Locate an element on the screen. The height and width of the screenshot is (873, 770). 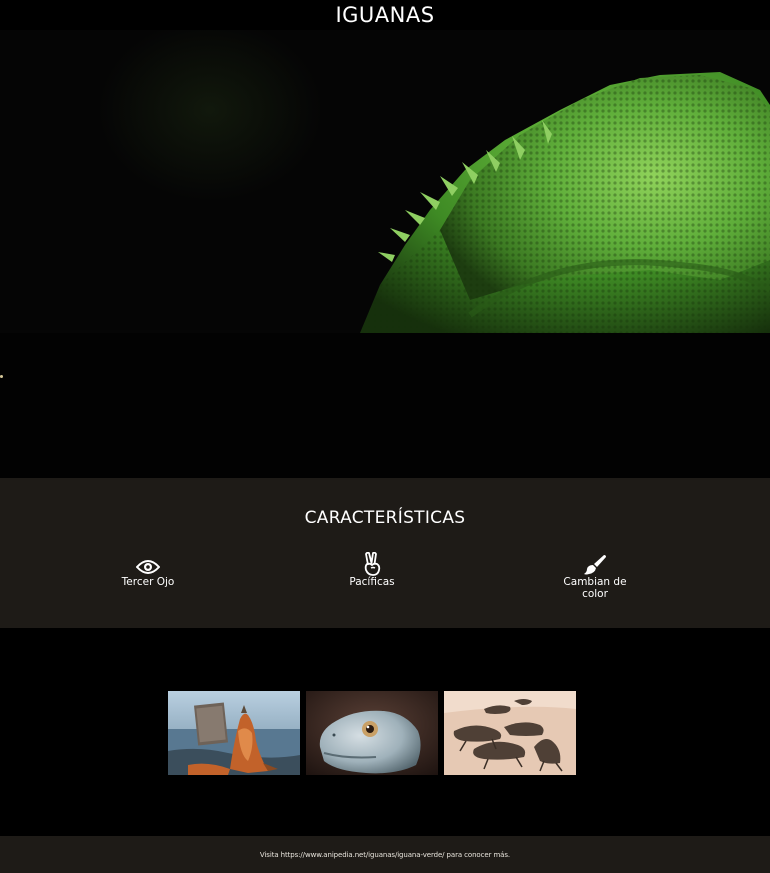
marine-iguanas-group-photo is located at coordinates (510, 733).